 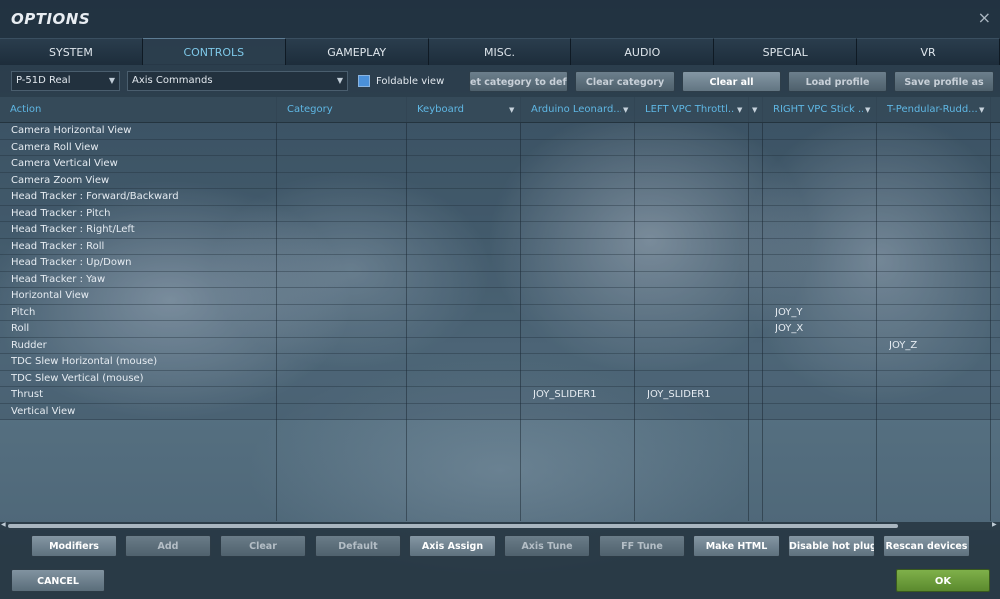 What do you see at coordinates (926, 546) in the screenshot?
I see `rescan-devices-button: Rescan devices` at bounding box center [926, 546].